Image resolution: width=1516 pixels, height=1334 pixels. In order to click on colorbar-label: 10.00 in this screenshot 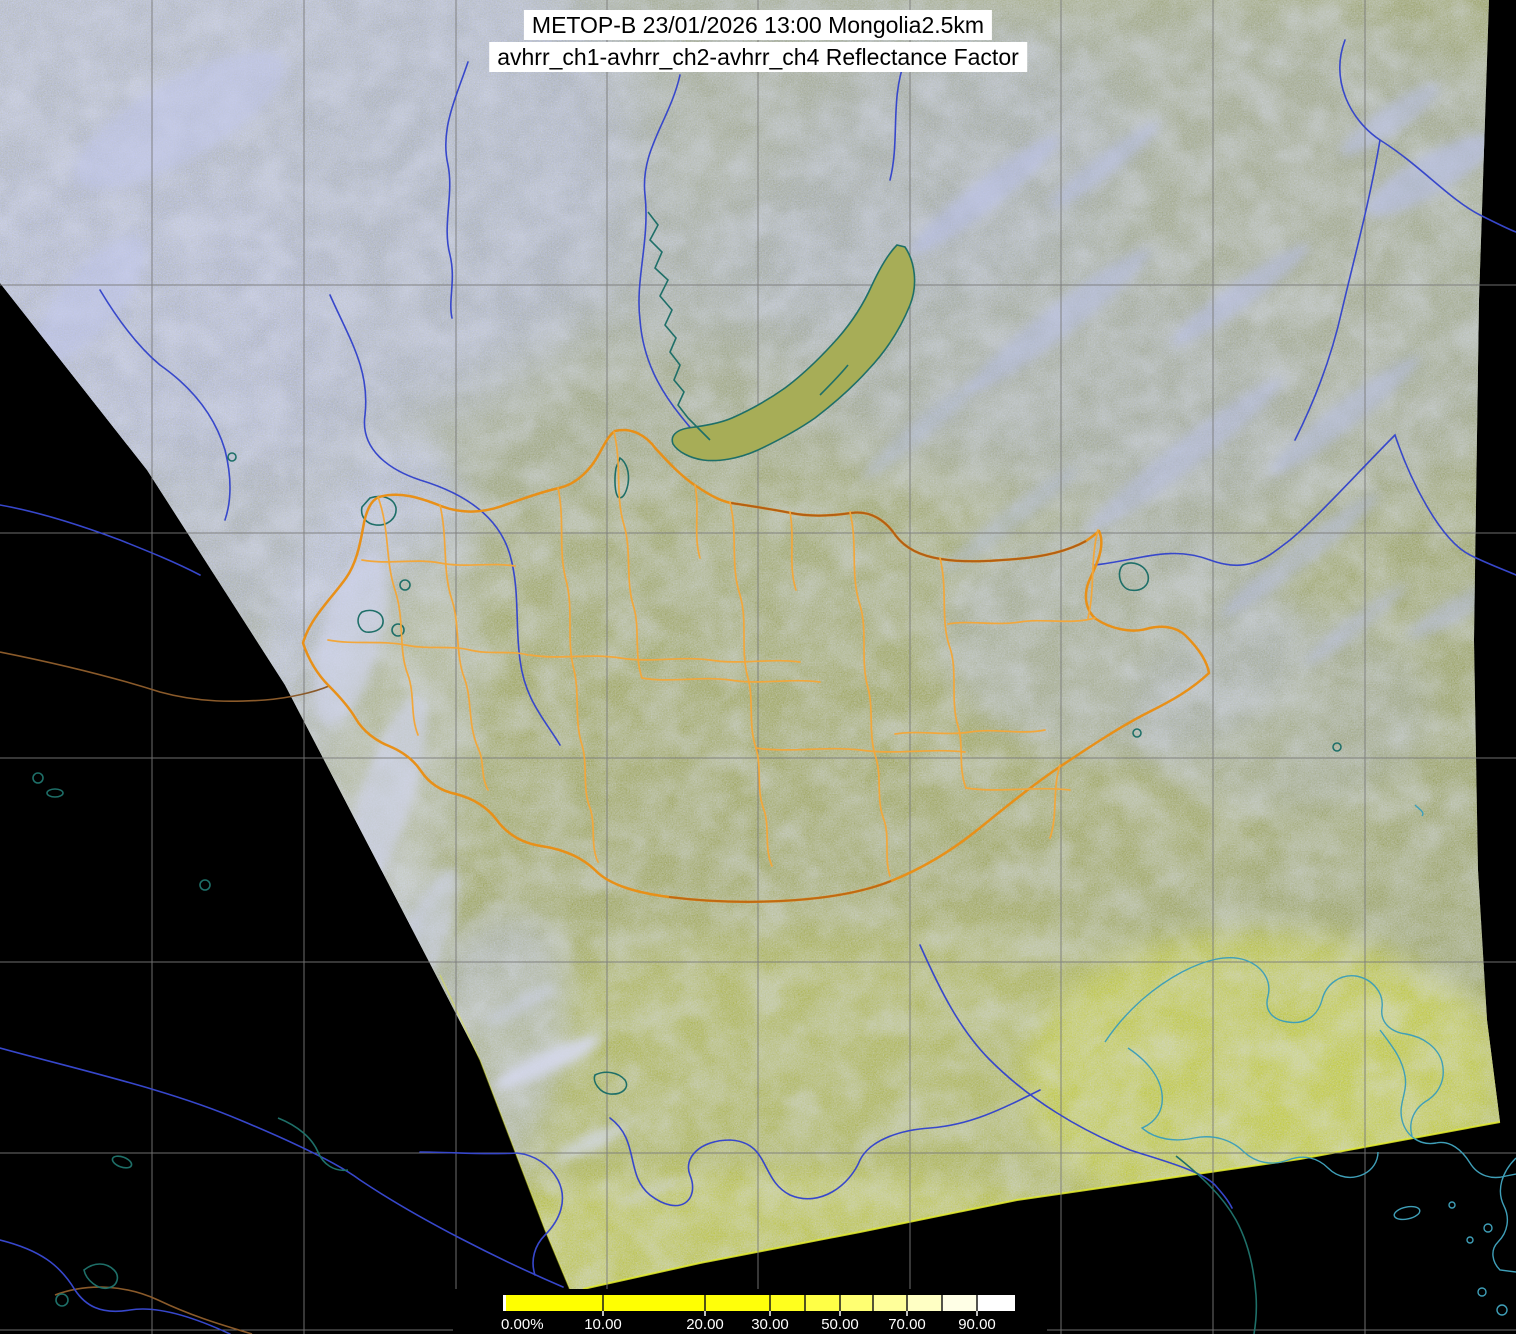, I will do `click(603, 1324)`.